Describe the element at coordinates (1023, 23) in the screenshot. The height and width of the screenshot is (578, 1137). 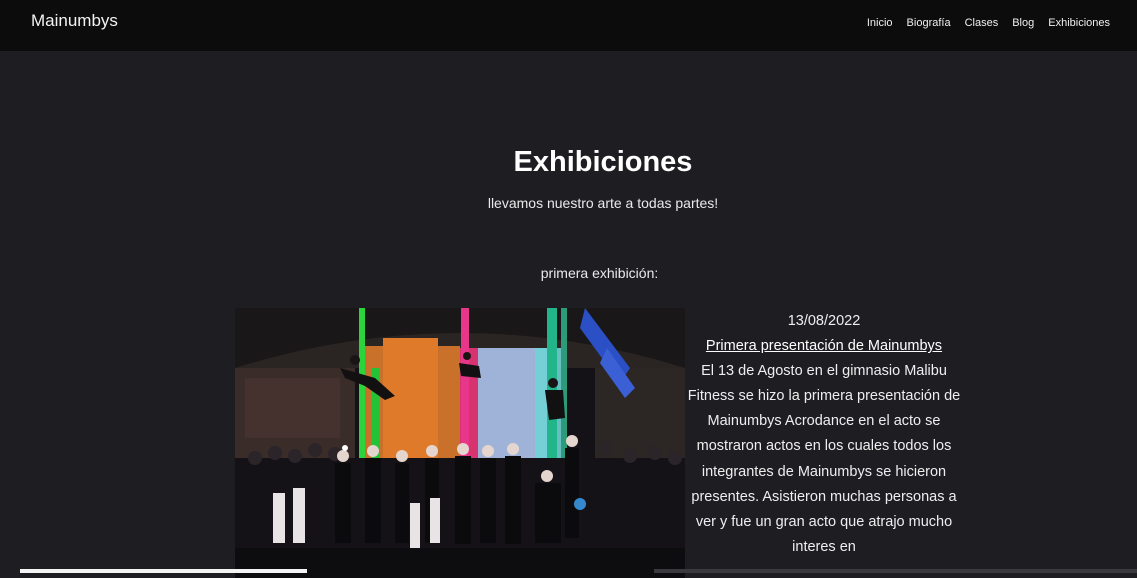
I see `nav-link-blog: Blog` at that location.